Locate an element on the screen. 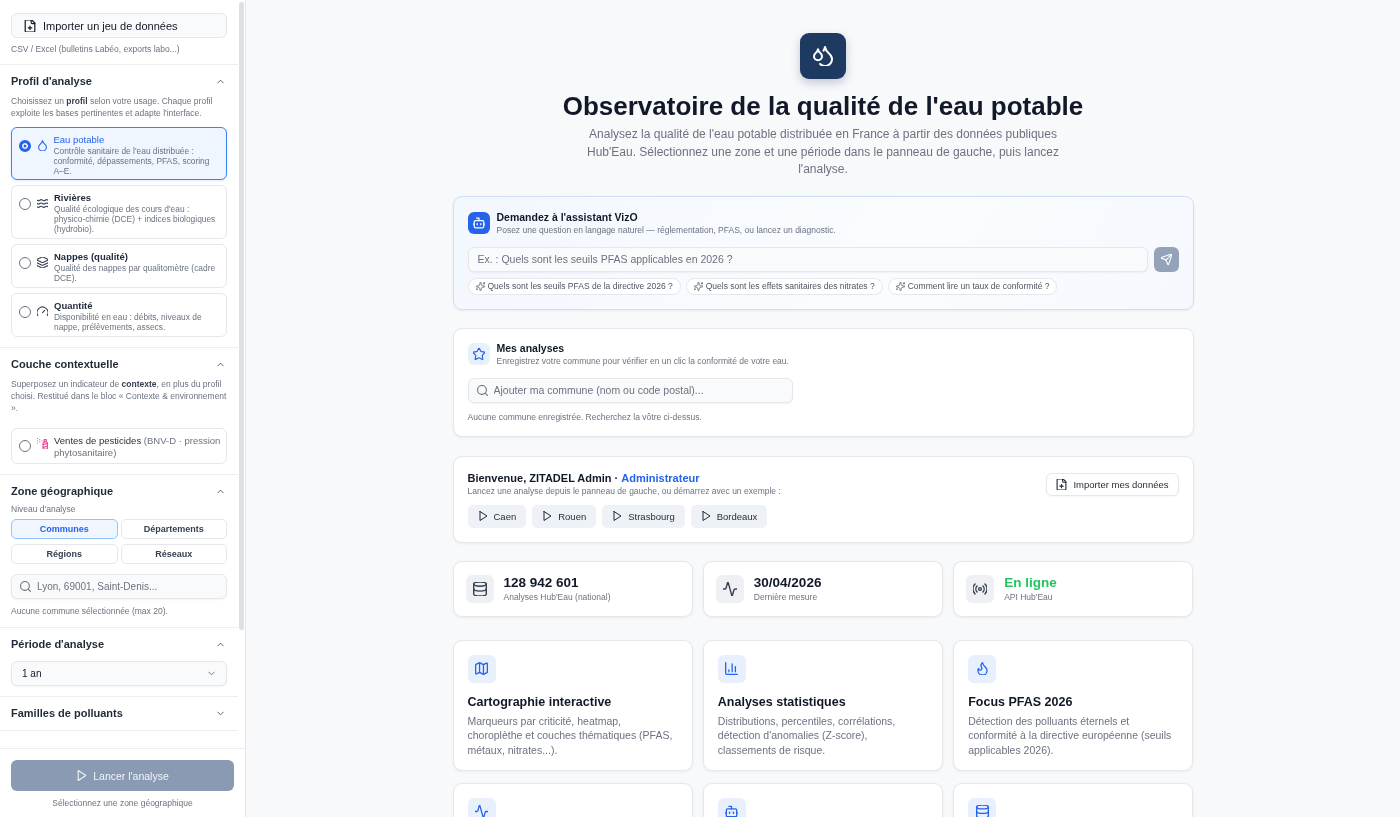 This screenshot has height=817, width=1400. feature-title: Cartographie interactive is located at coordinates (539, 701).